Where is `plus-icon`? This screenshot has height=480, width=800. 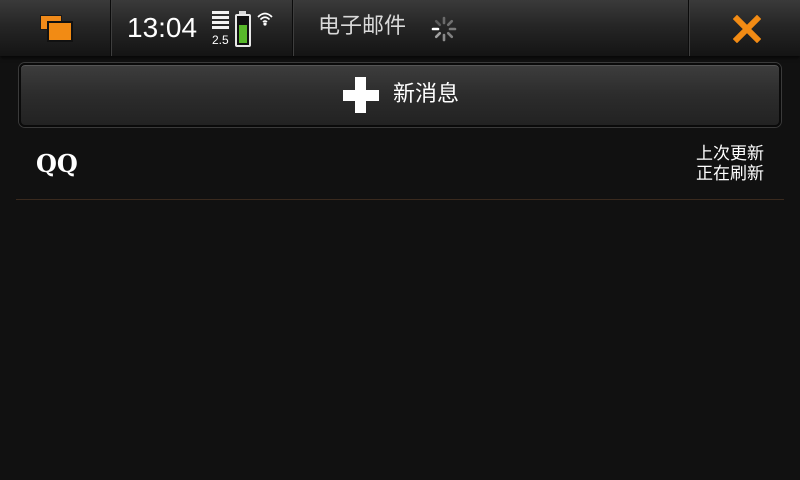
plus-icon is located at coordinates (362, 96).